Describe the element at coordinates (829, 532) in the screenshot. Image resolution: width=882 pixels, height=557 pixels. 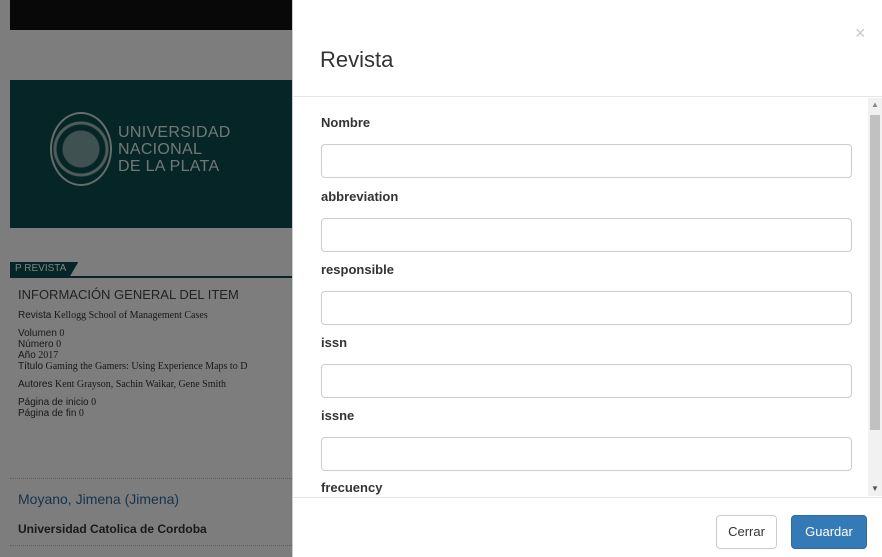
I see `guardar-button: Guardar` at that location.